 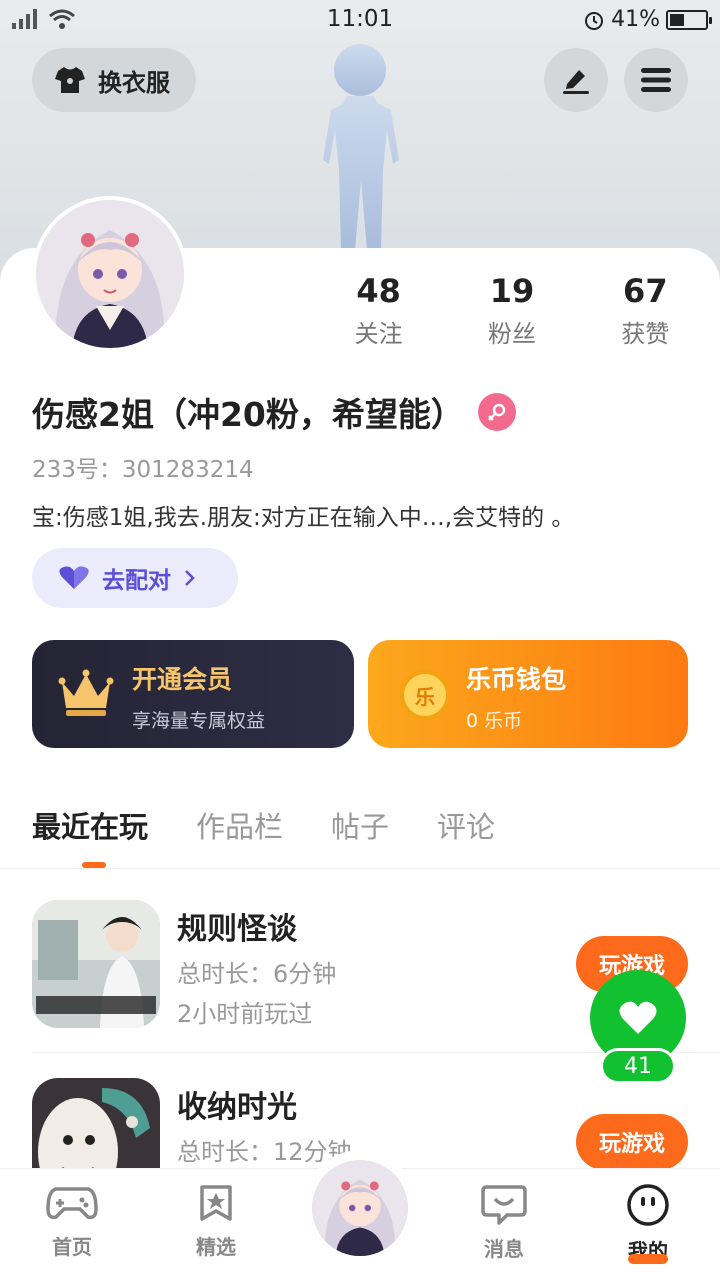 What do you see at coordinates (86, 692) in the screenshot?
I see `crown-icon` at bounding box center [86, 692].